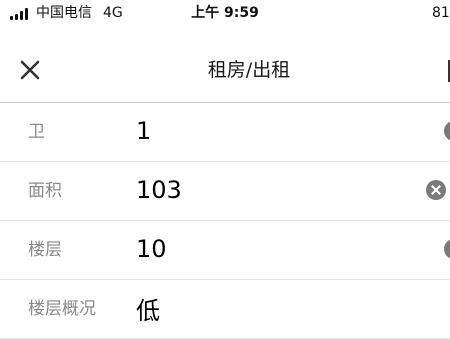 The width and height of the screenshot is (450, 339). Describe the element at coordinates (62, 309) in the screenshot. I see `floor-overview-label: 楼层概况` at that location.